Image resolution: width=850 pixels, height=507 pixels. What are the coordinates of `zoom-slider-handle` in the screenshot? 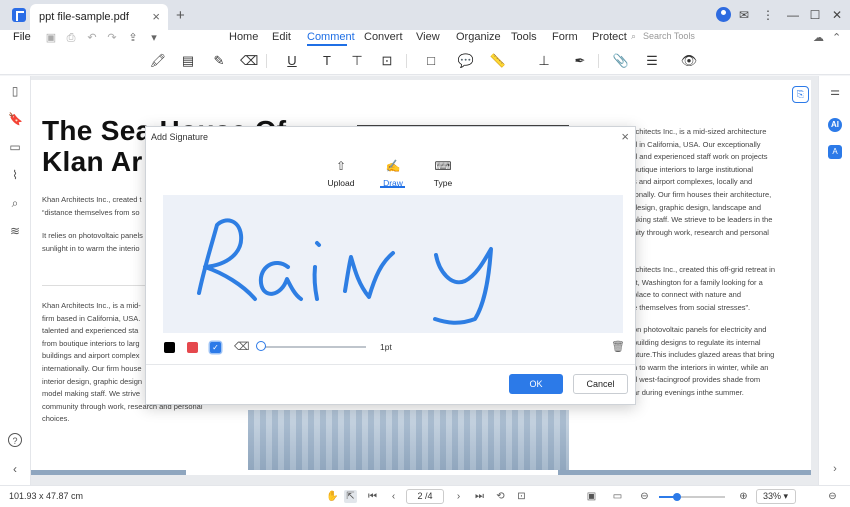 It's located at (677, 497).